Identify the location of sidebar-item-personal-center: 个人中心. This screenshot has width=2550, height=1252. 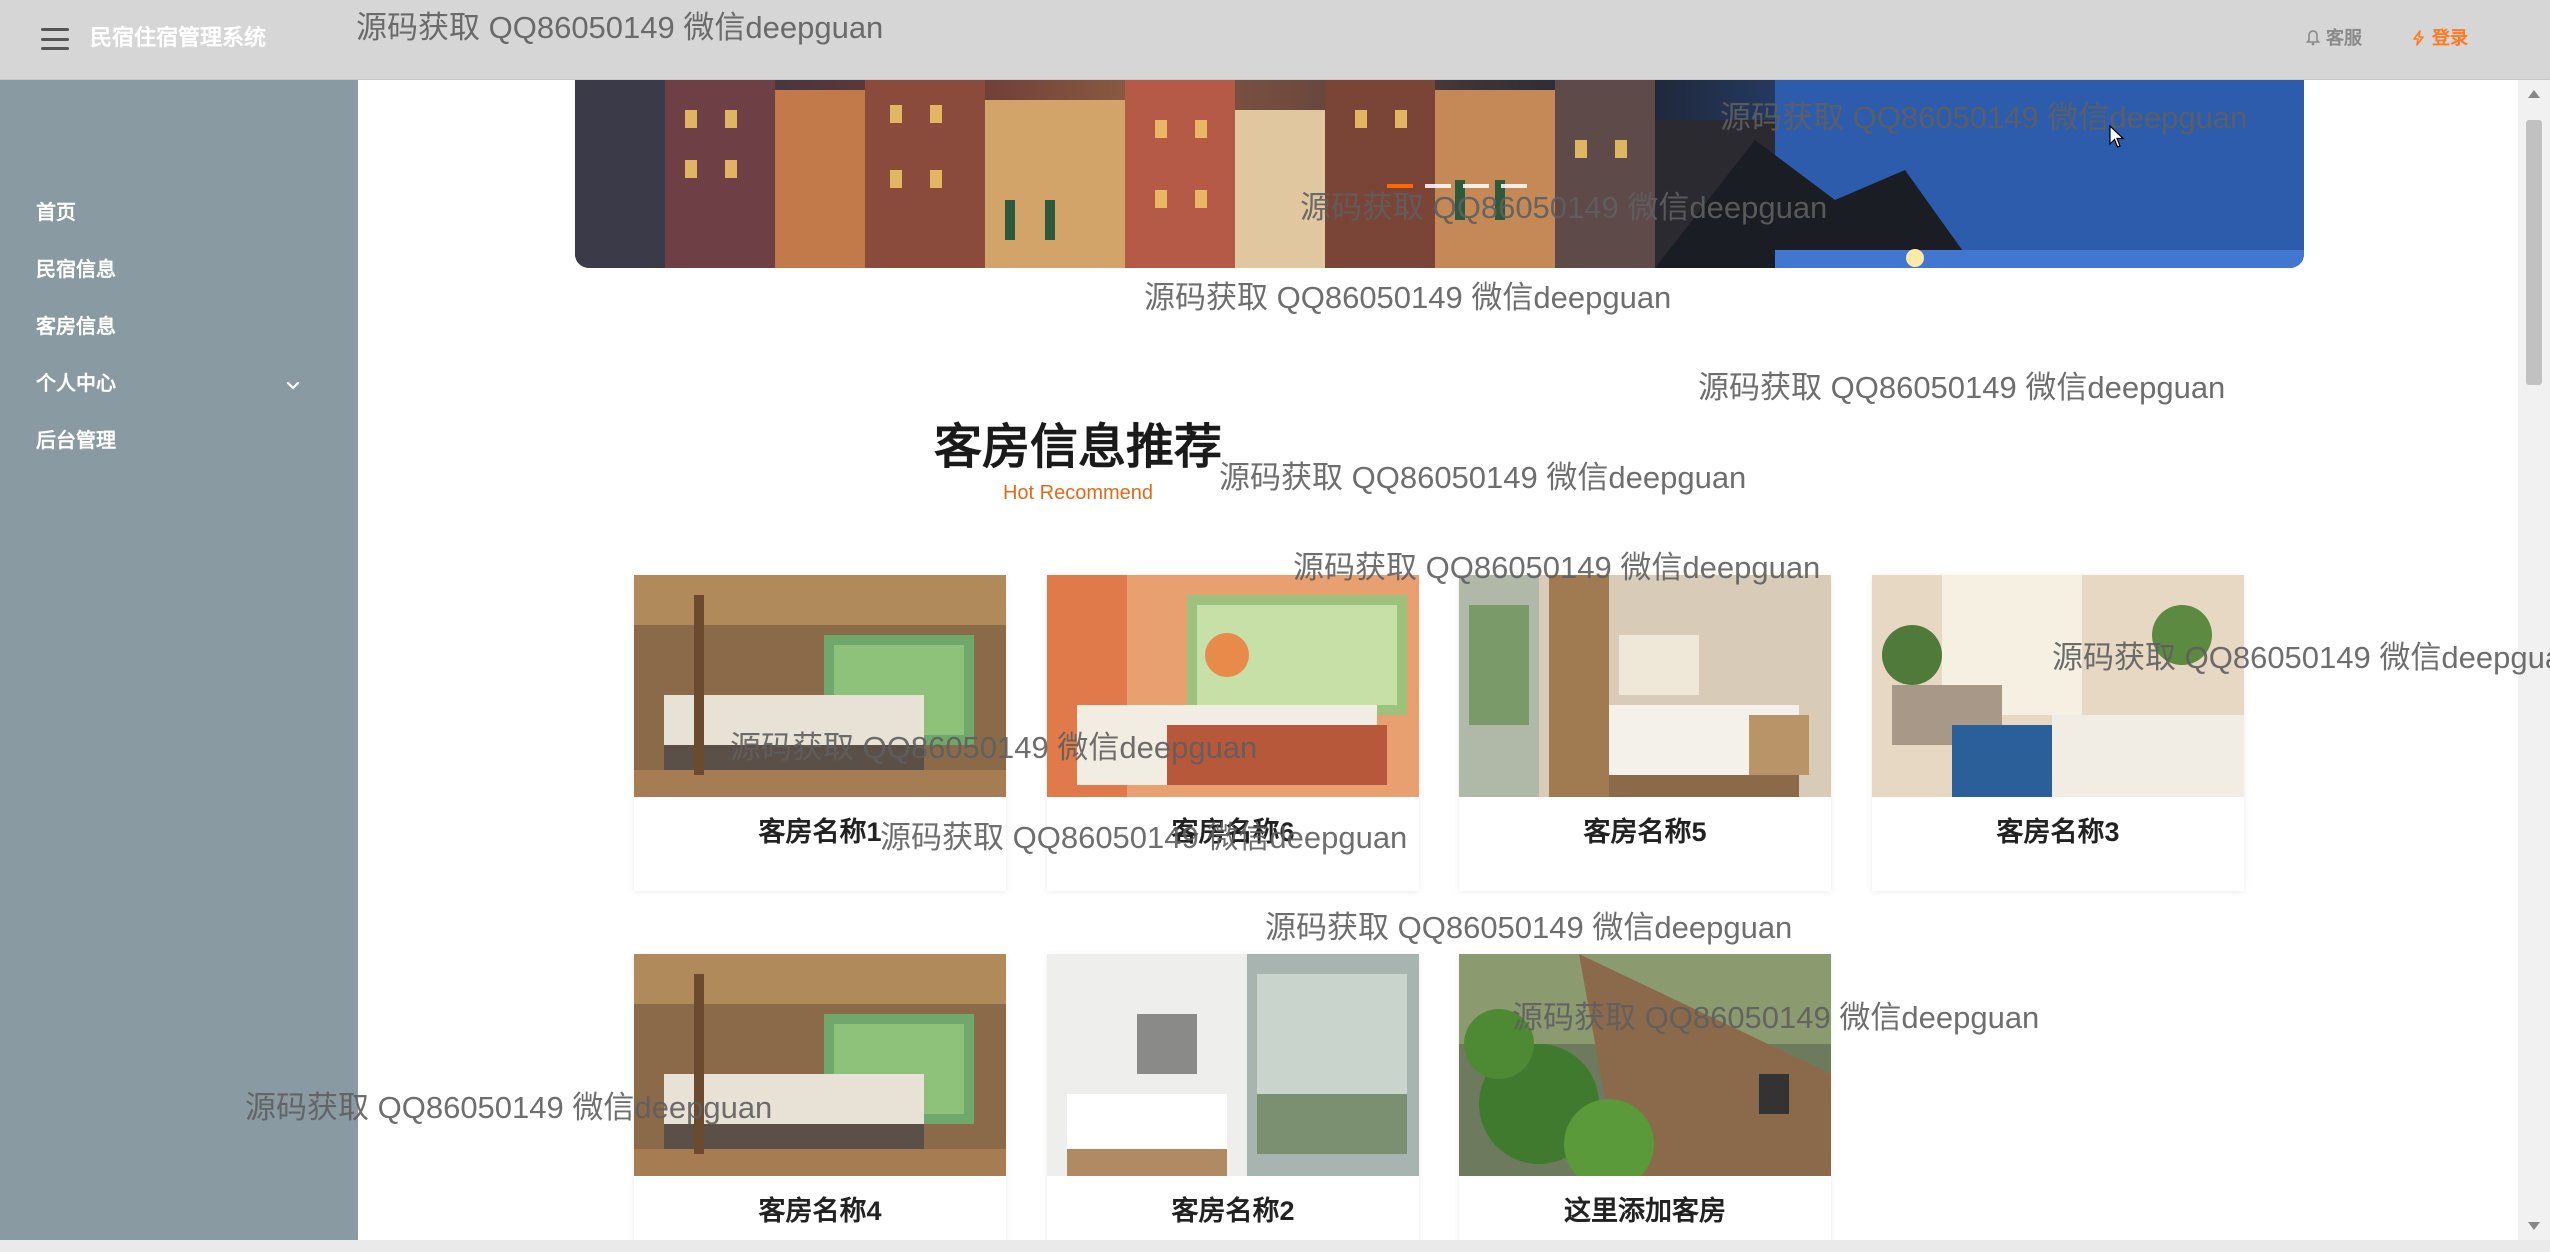
(179, 384).